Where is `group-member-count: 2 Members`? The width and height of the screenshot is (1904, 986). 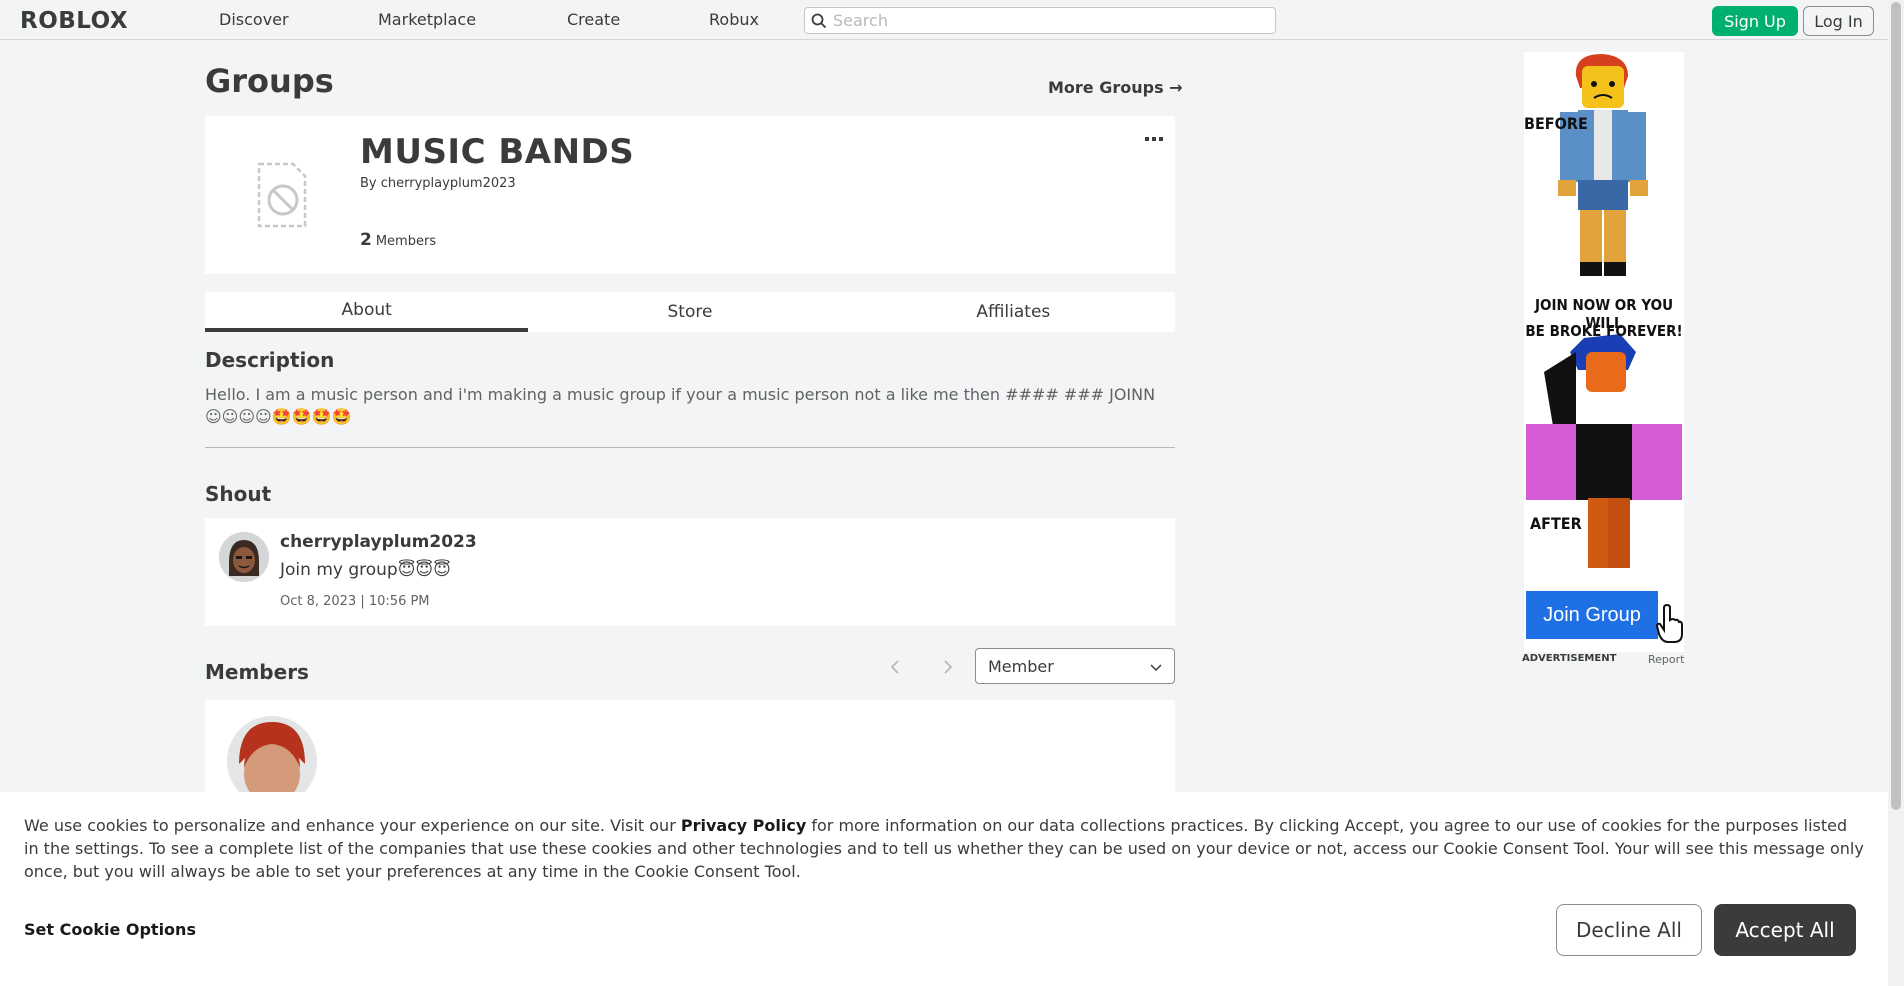 group-member-count: 2 Members is located at coordinates (398, 240).